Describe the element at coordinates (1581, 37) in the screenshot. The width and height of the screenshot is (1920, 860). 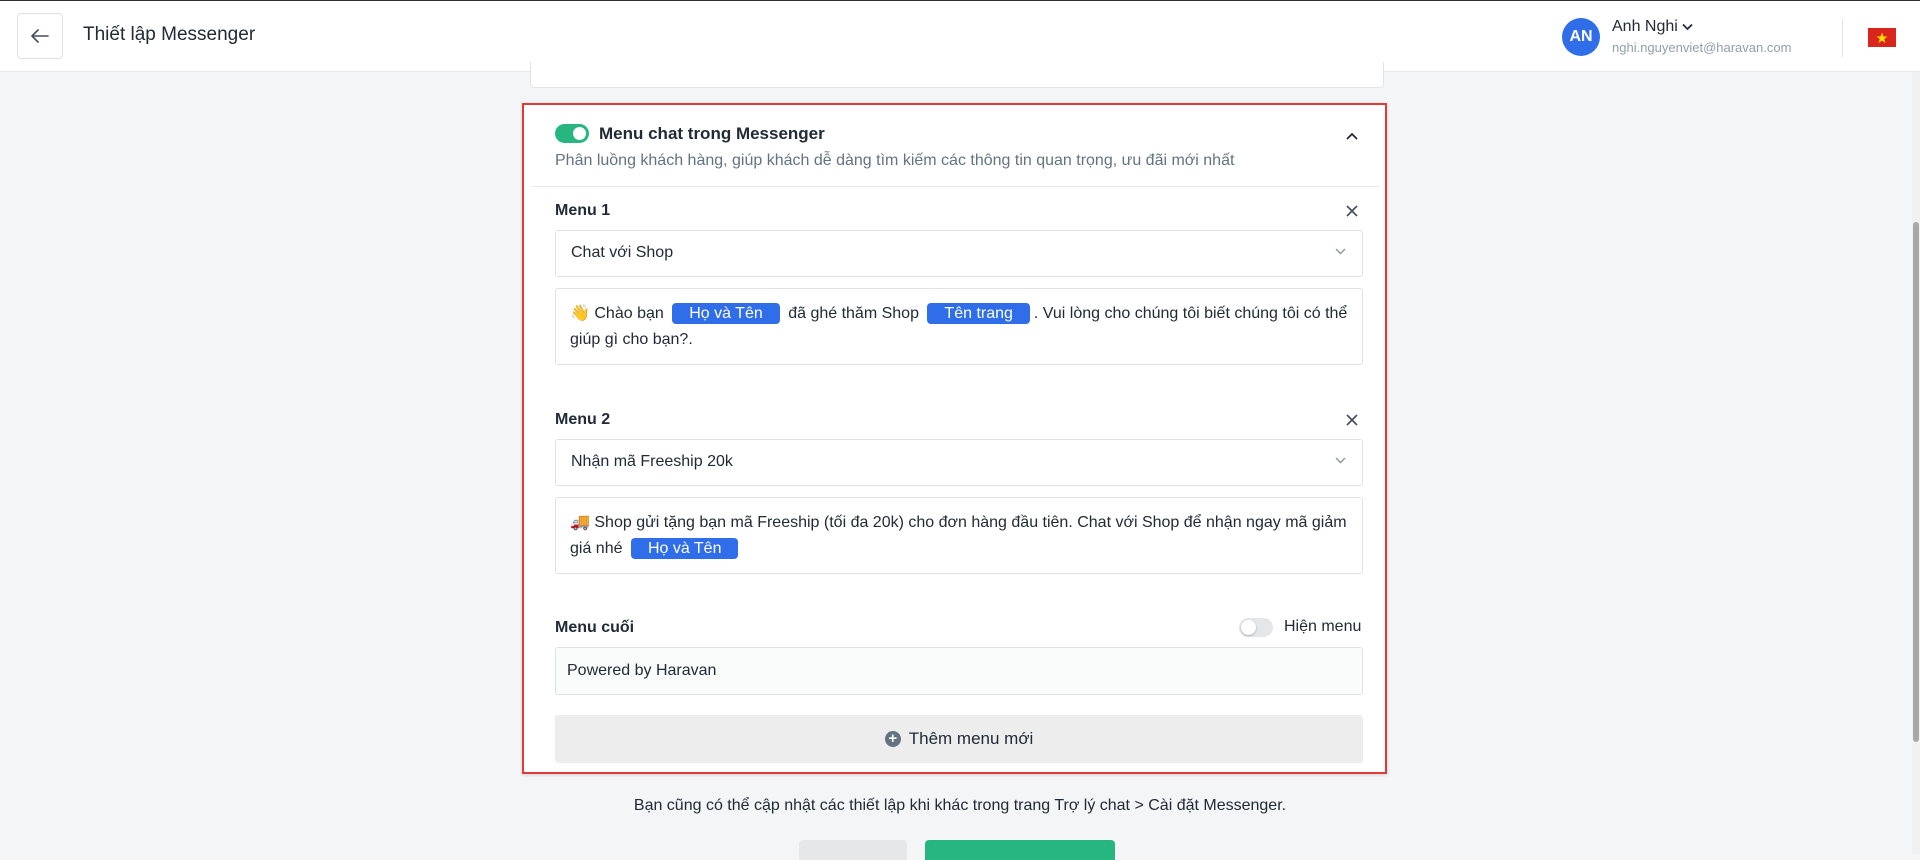
I see `avatar: AN` at that location.